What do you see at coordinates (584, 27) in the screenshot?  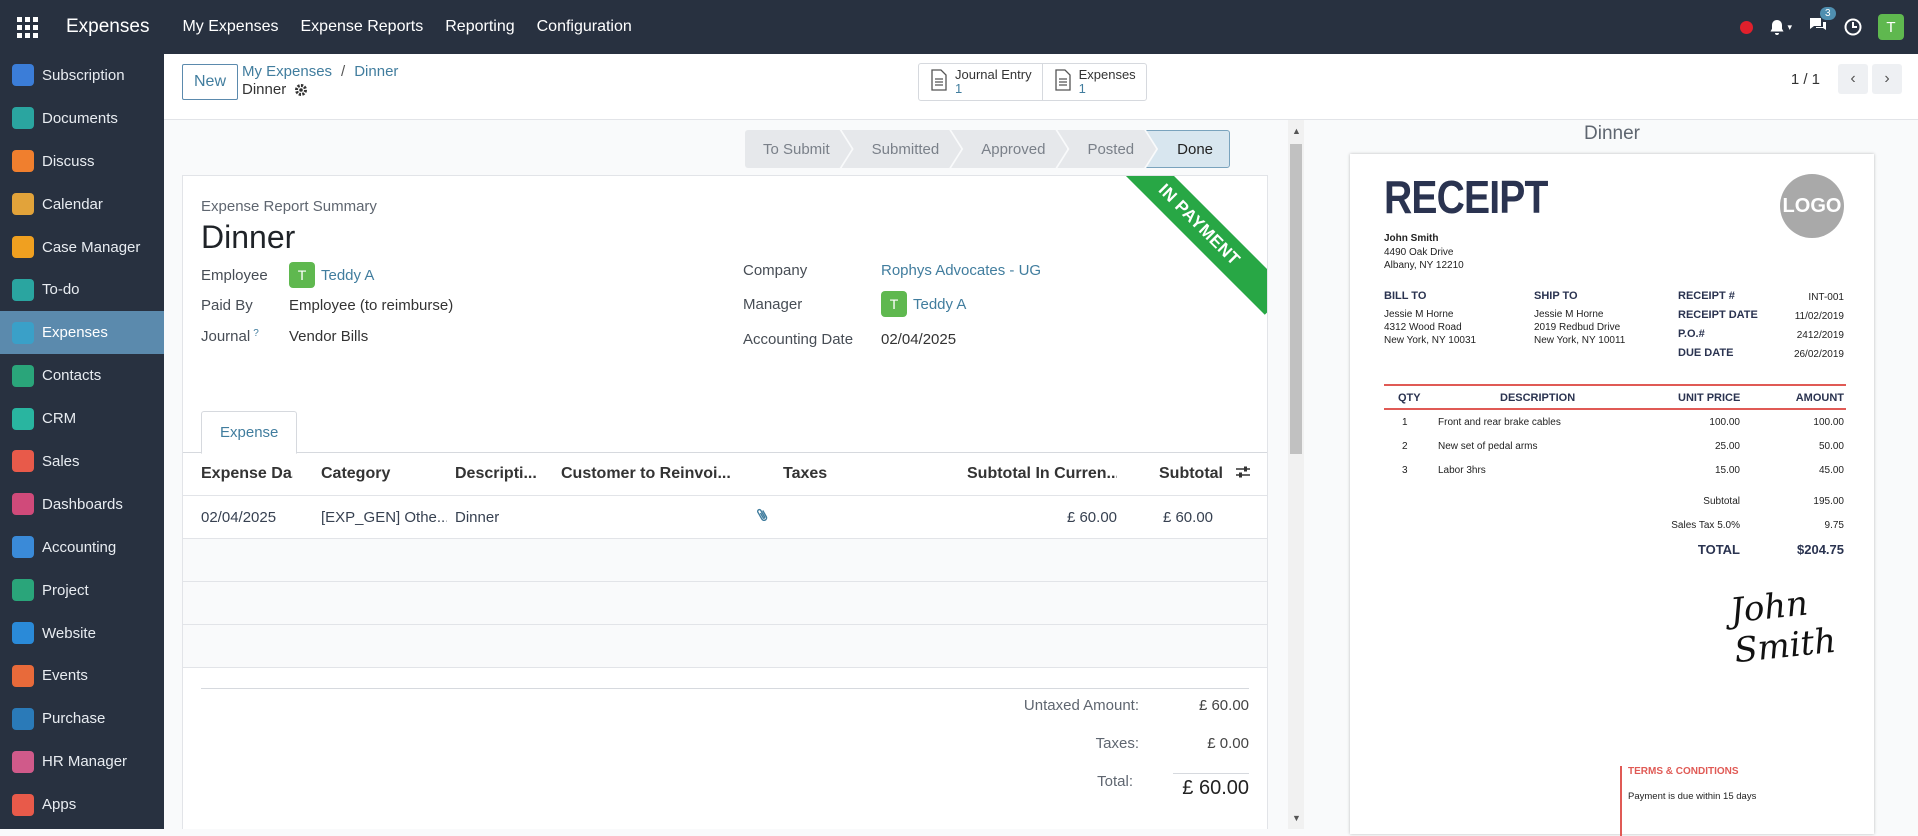 I see `menu-configuration: Configuration` at bounding box center [584, 27].